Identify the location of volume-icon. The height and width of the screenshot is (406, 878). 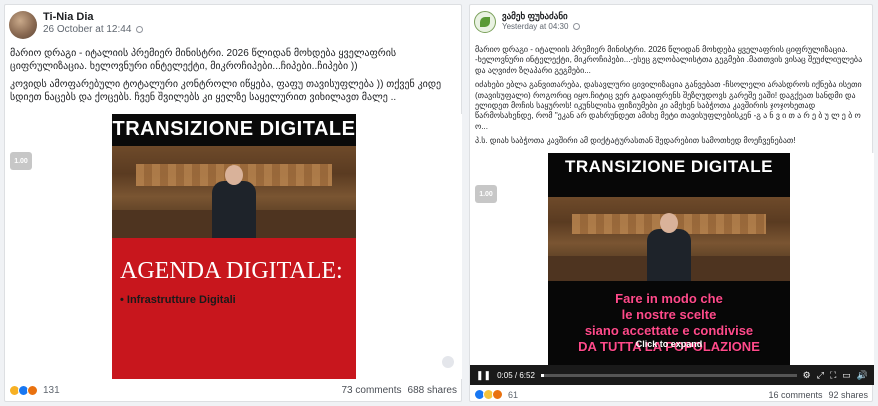
(448, 362).